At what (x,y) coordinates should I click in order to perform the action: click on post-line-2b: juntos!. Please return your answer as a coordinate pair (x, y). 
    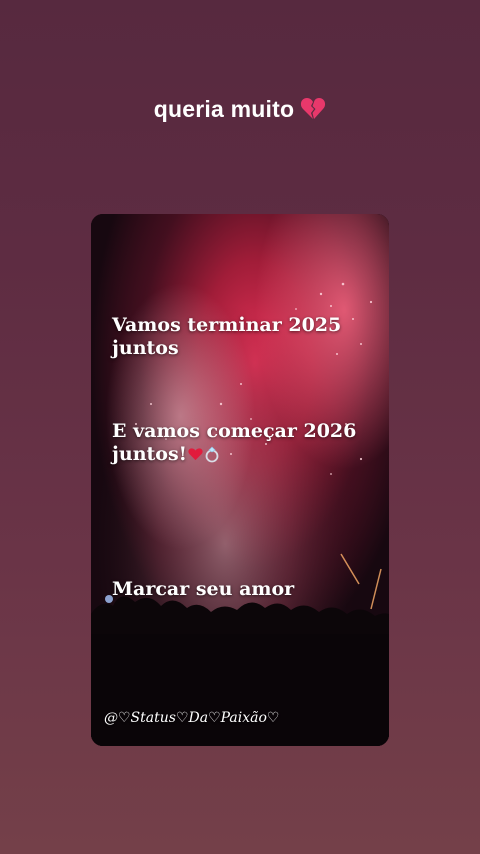
    Looking at the image, I should click on (149, 454).